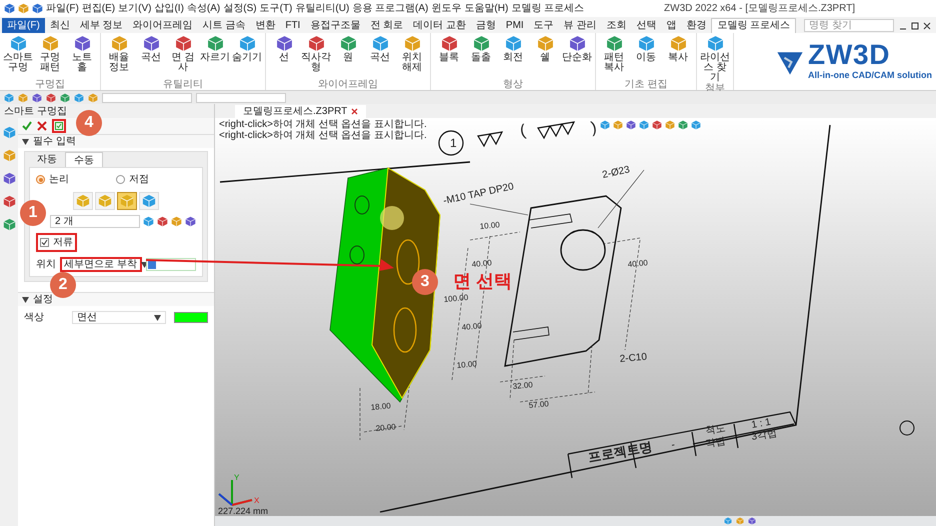  What do you see at coordinates (646, 57) in the screenshot?
I see `ribbon-button: 이동` at bounding box center [646, 57].